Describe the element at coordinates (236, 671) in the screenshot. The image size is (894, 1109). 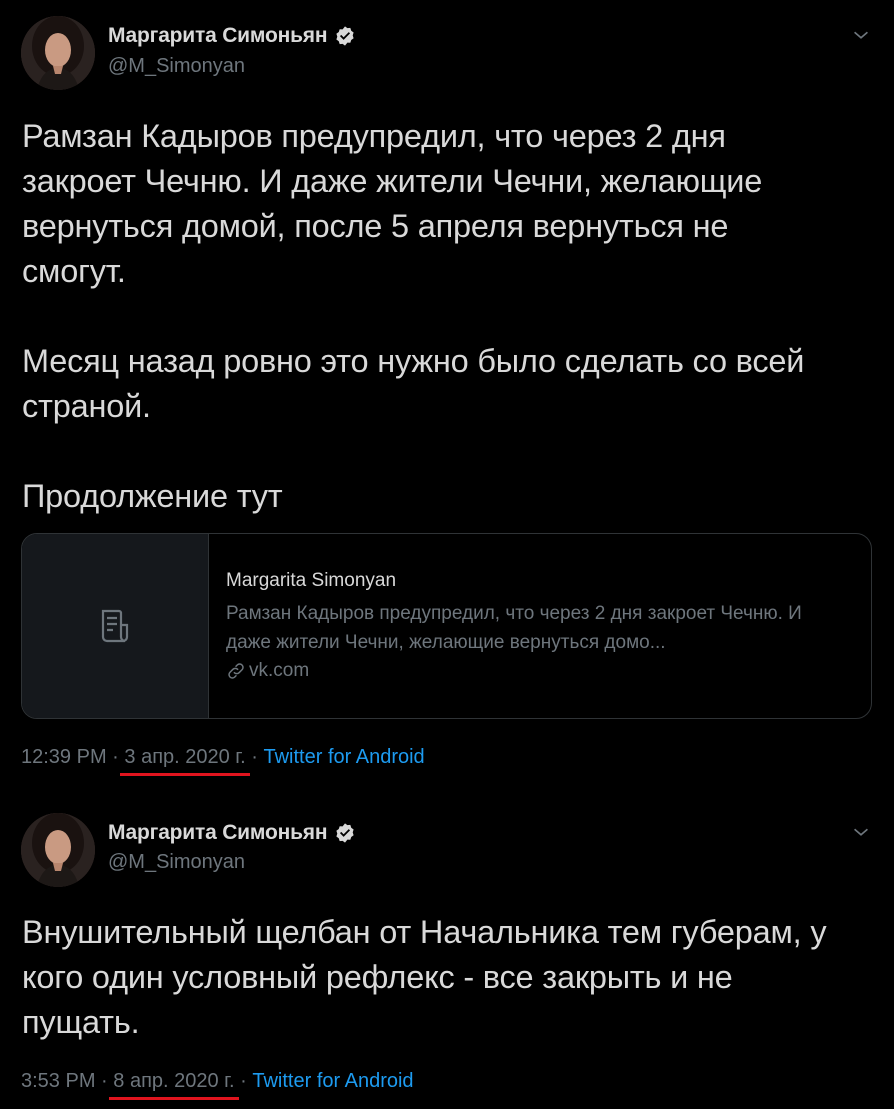
I see `link-icon` at that location.